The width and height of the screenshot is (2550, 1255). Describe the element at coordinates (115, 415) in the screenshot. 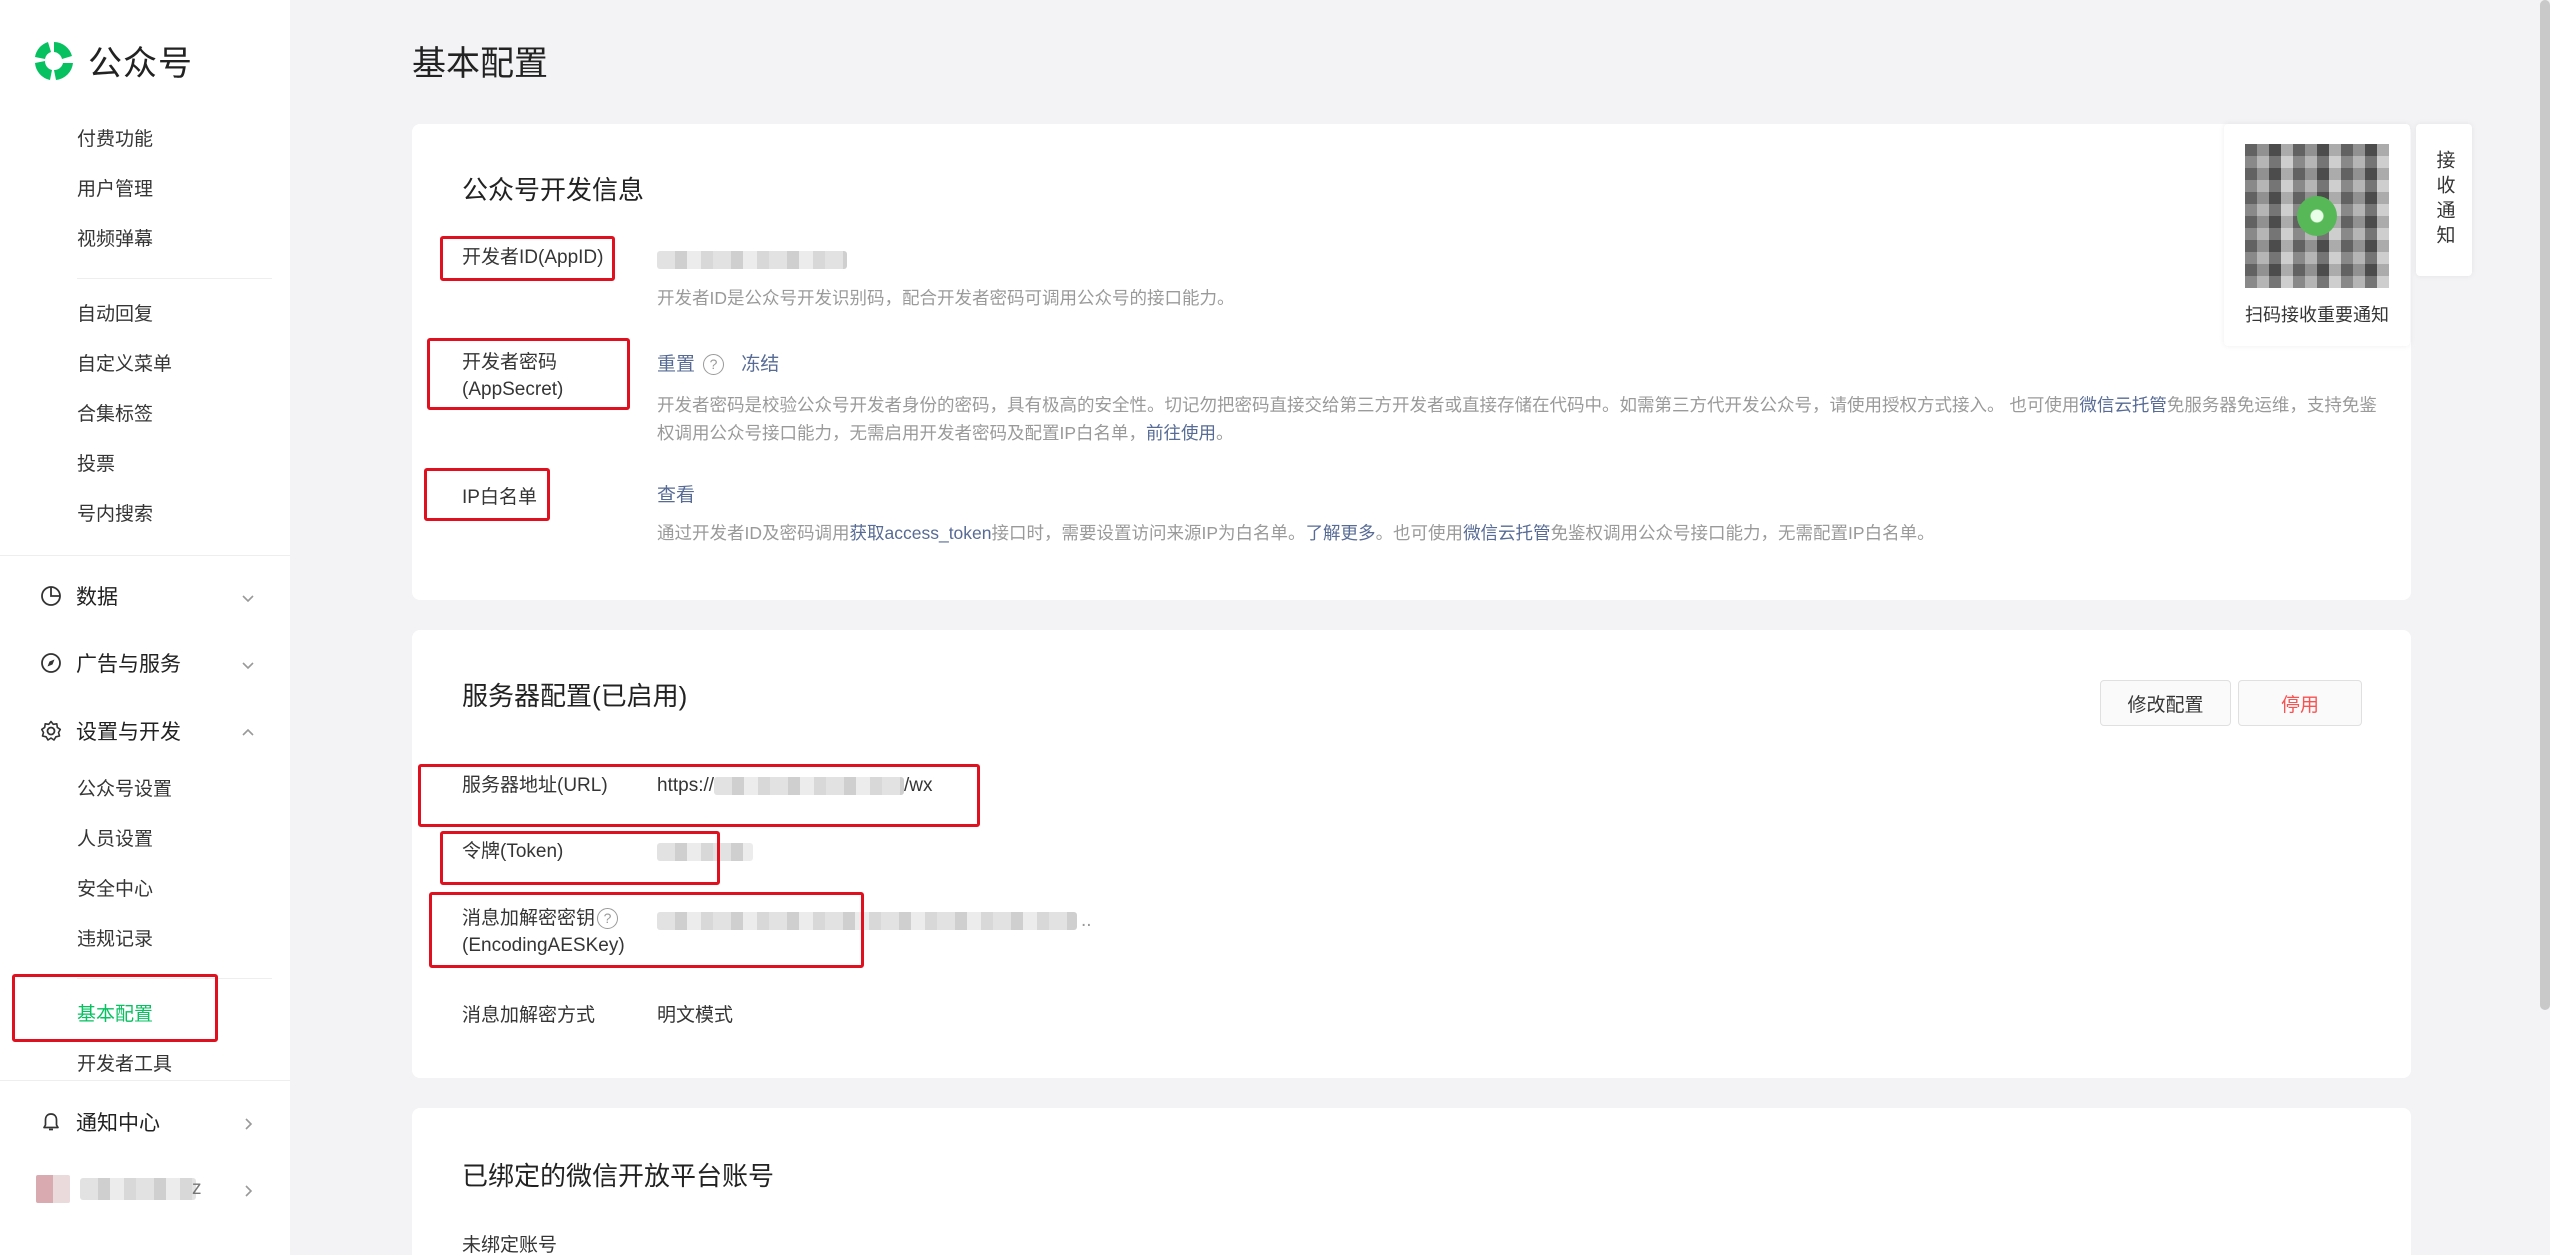

I see `sidebar-item-collection-tags: 合集标签` at that location.